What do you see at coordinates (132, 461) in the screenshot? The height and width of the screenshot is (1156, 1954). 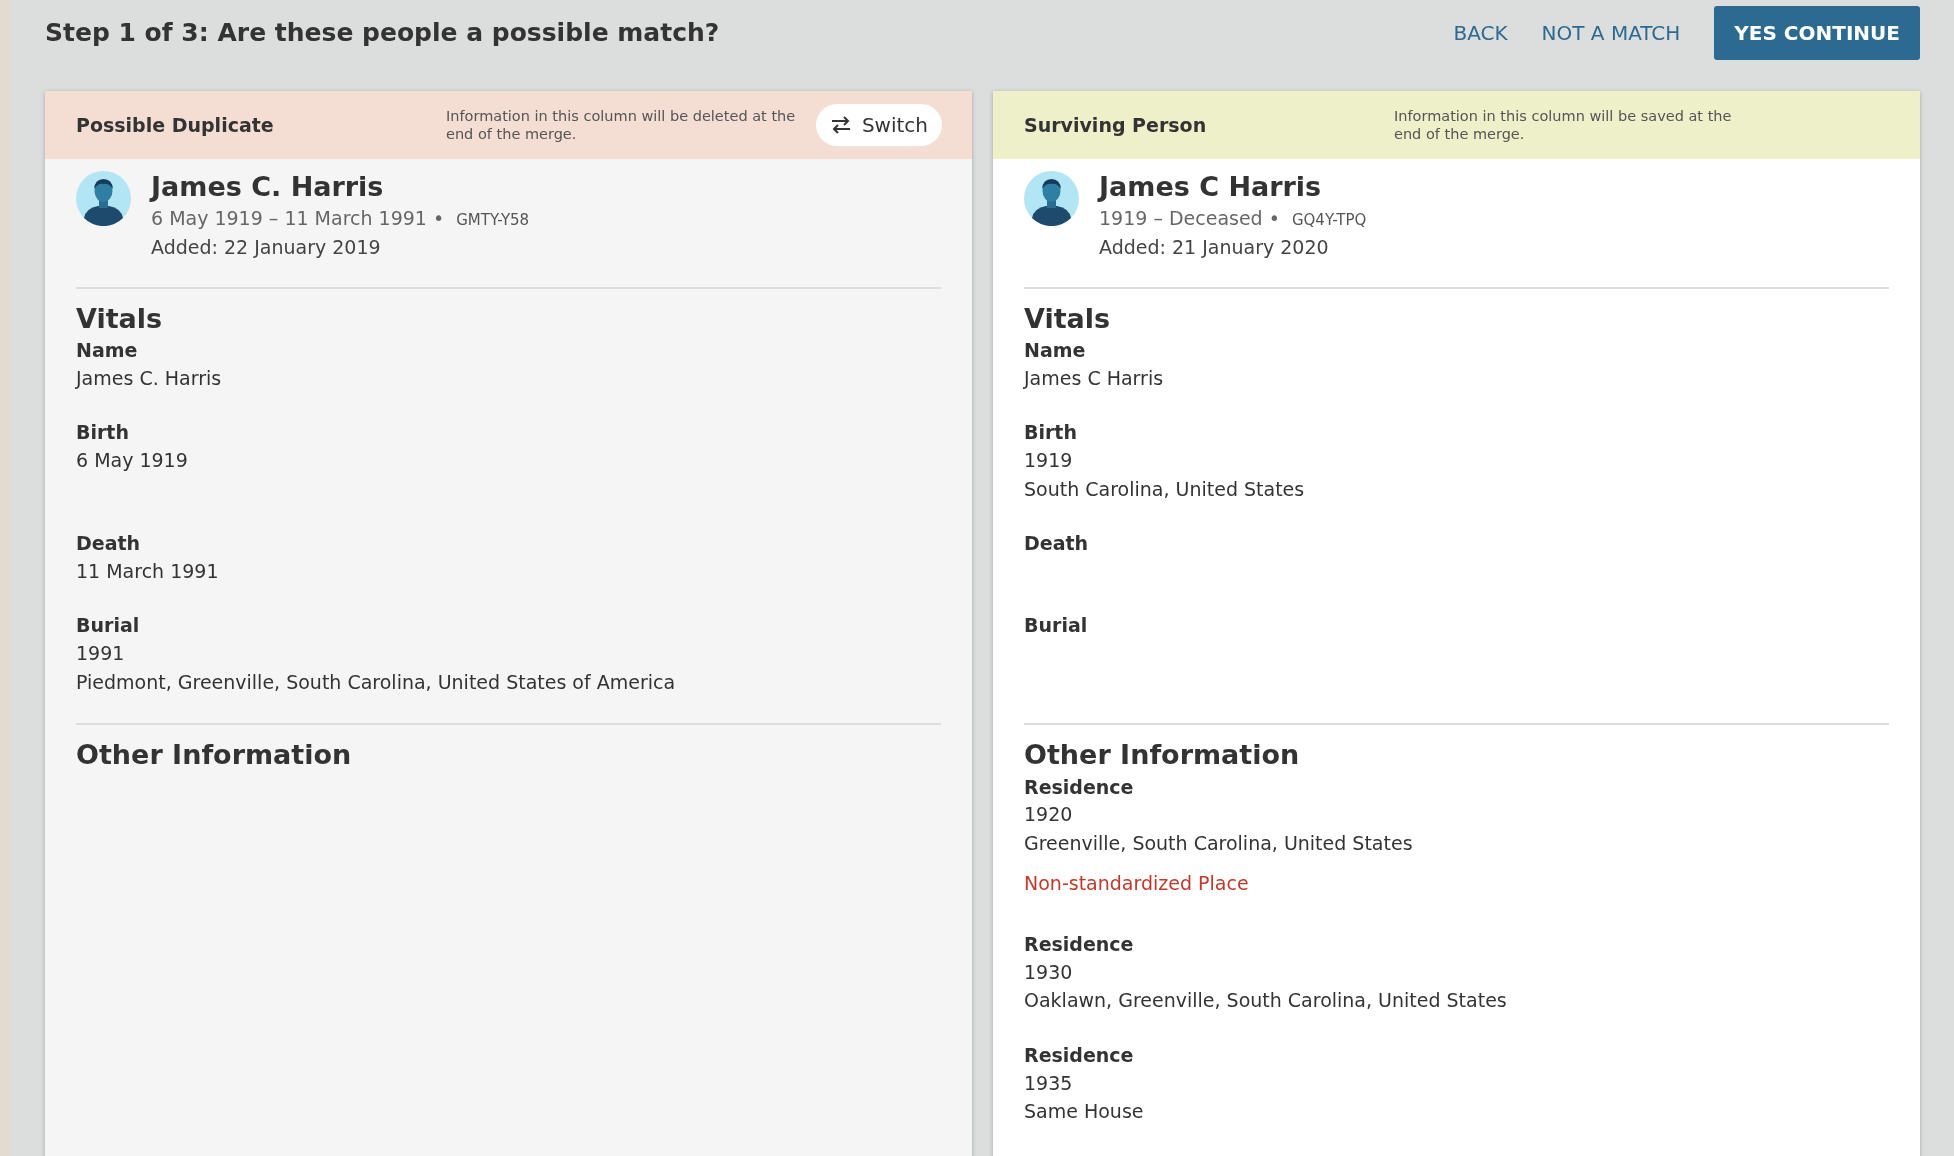 I see `fact-value: 6 May 1919` at bounding box center [132, 461].